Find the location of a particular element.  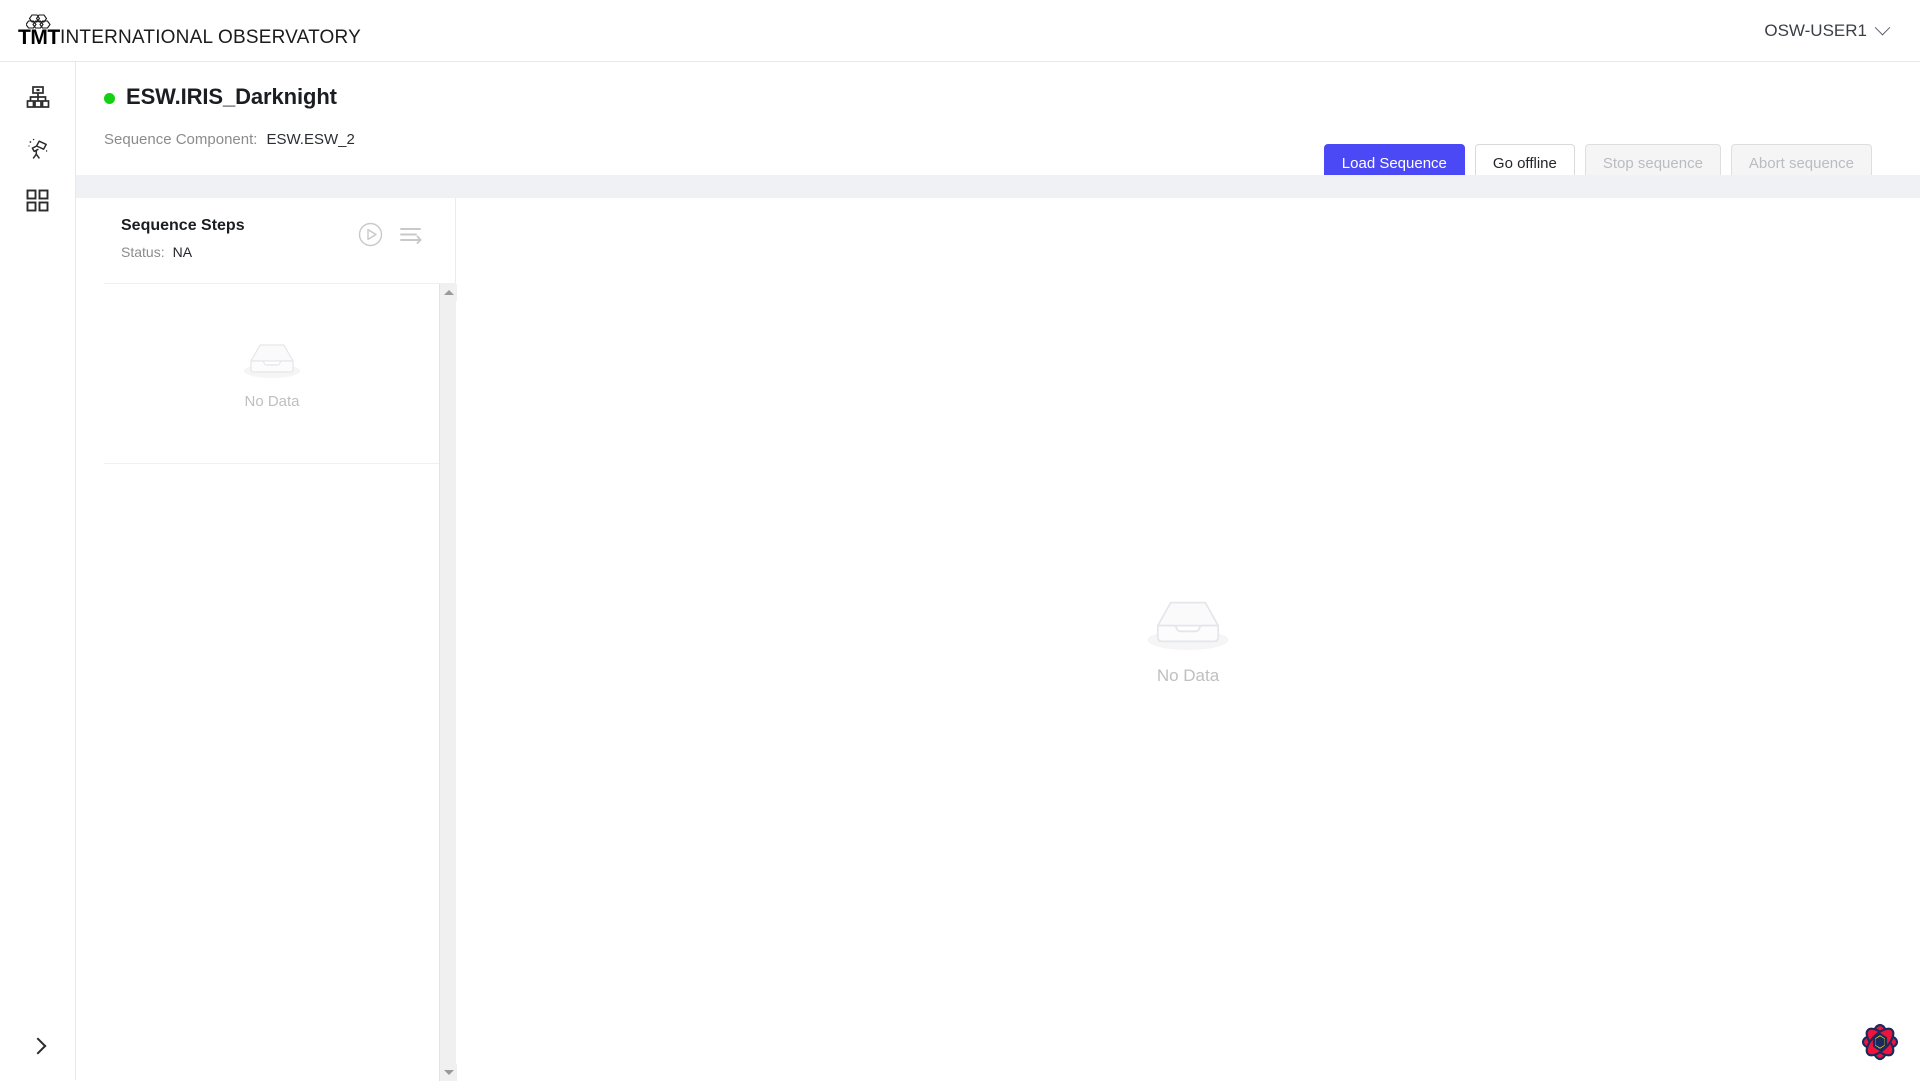

step-list-icon is located at coordinates (411, 235).